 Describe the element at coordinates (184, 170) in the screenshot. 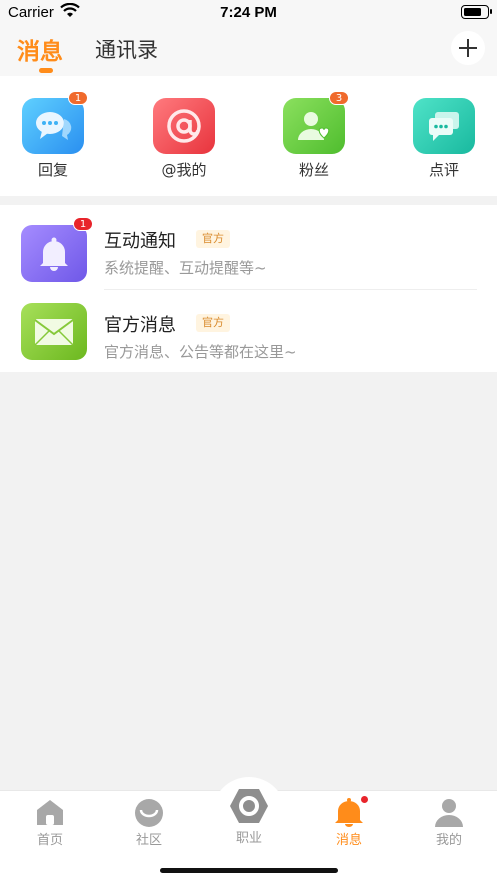

I see `quick-action-label: @我的` at that location.